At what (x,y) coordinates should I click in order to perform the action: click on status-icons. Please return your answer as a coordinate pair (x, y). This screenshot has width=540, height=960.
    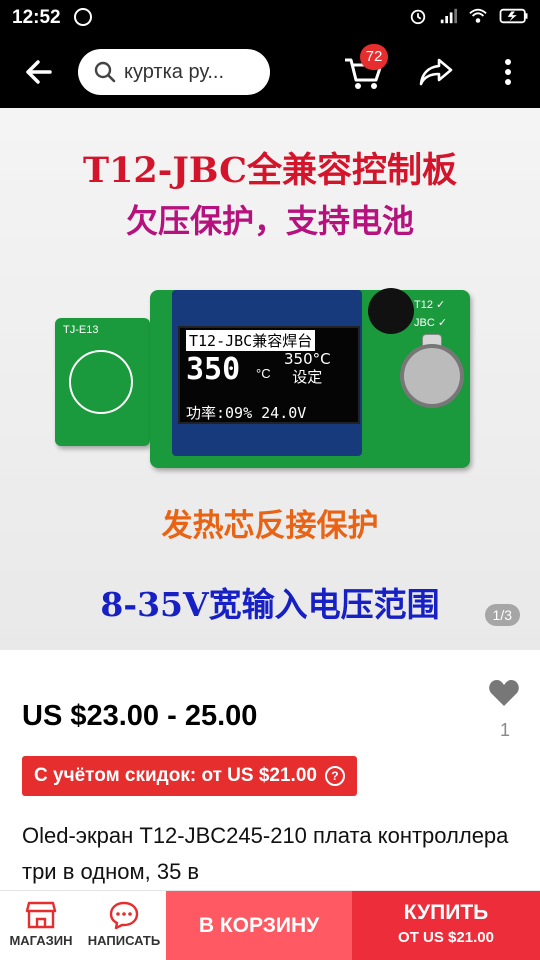
    Looking at the image, I should click on (469, 16).